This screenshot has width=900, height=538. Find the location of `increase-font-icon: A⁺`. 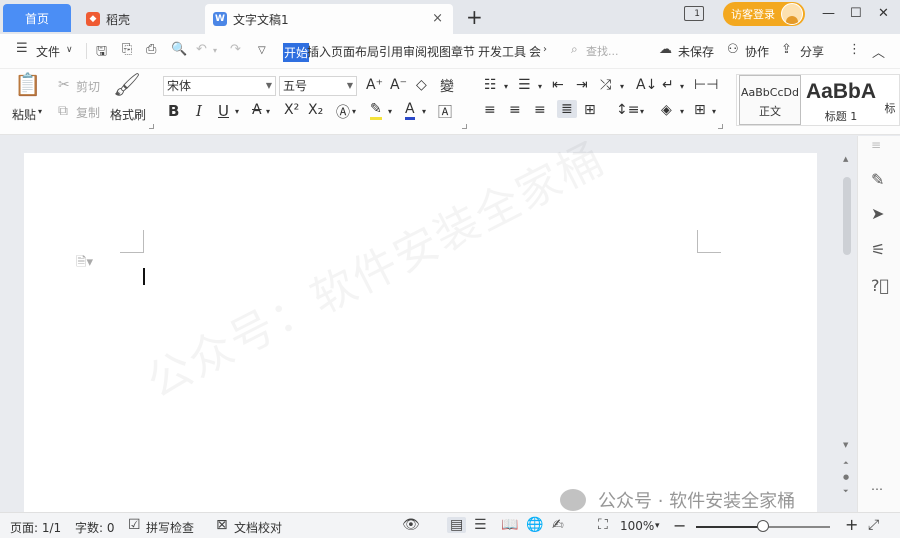

increase-font-icon: A⁺ is located at coordinates (374, 85).